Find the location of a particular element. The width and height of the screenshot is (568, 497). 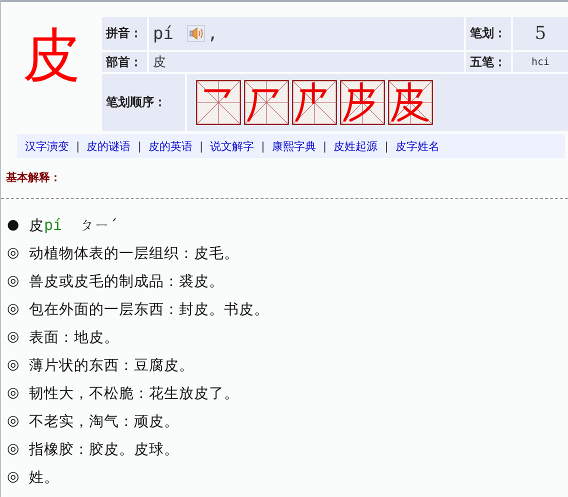

definition-text: 表面：地皮。 is located at coordinates (74, 337).